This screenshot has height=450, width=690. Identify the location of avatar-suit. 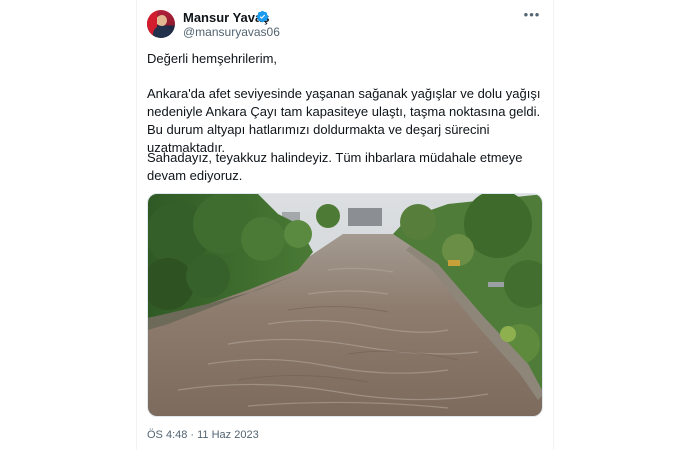
(162, 32).